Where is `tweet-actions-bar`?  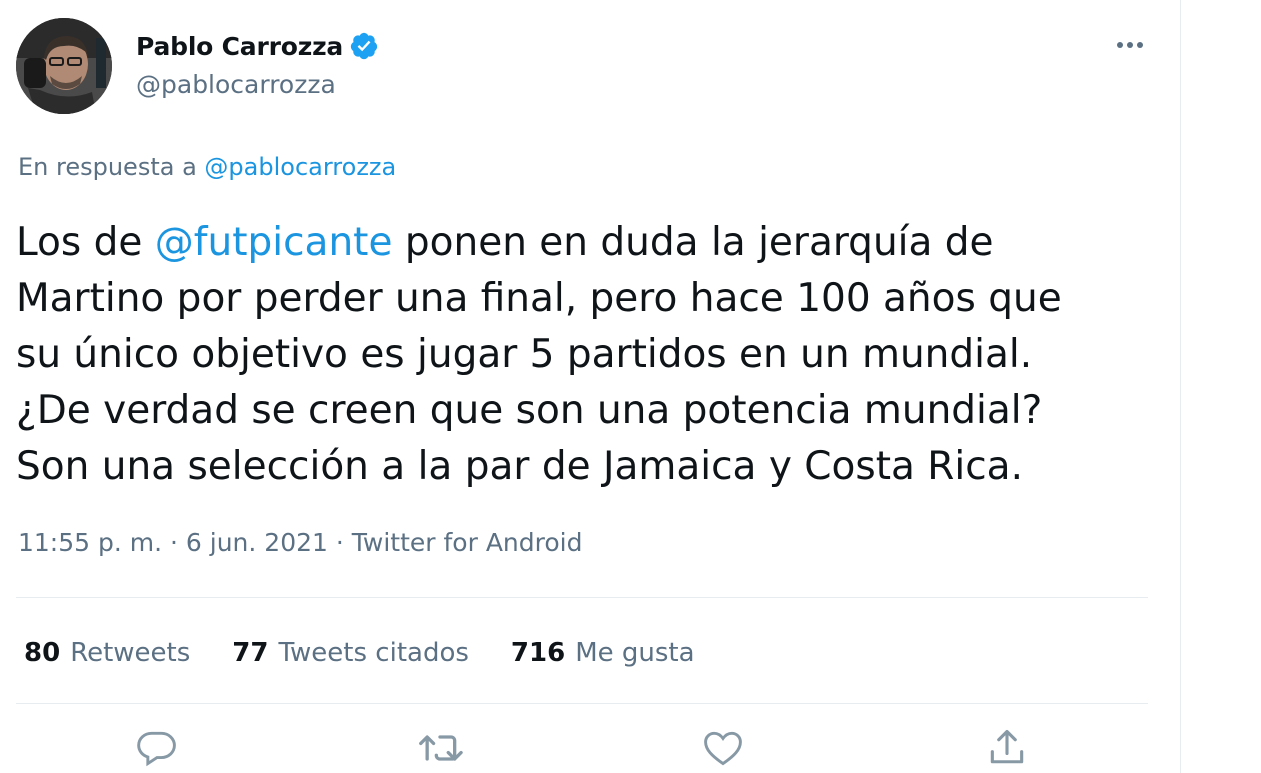 tweet-actions-bar is located at coordinates (590, 749).